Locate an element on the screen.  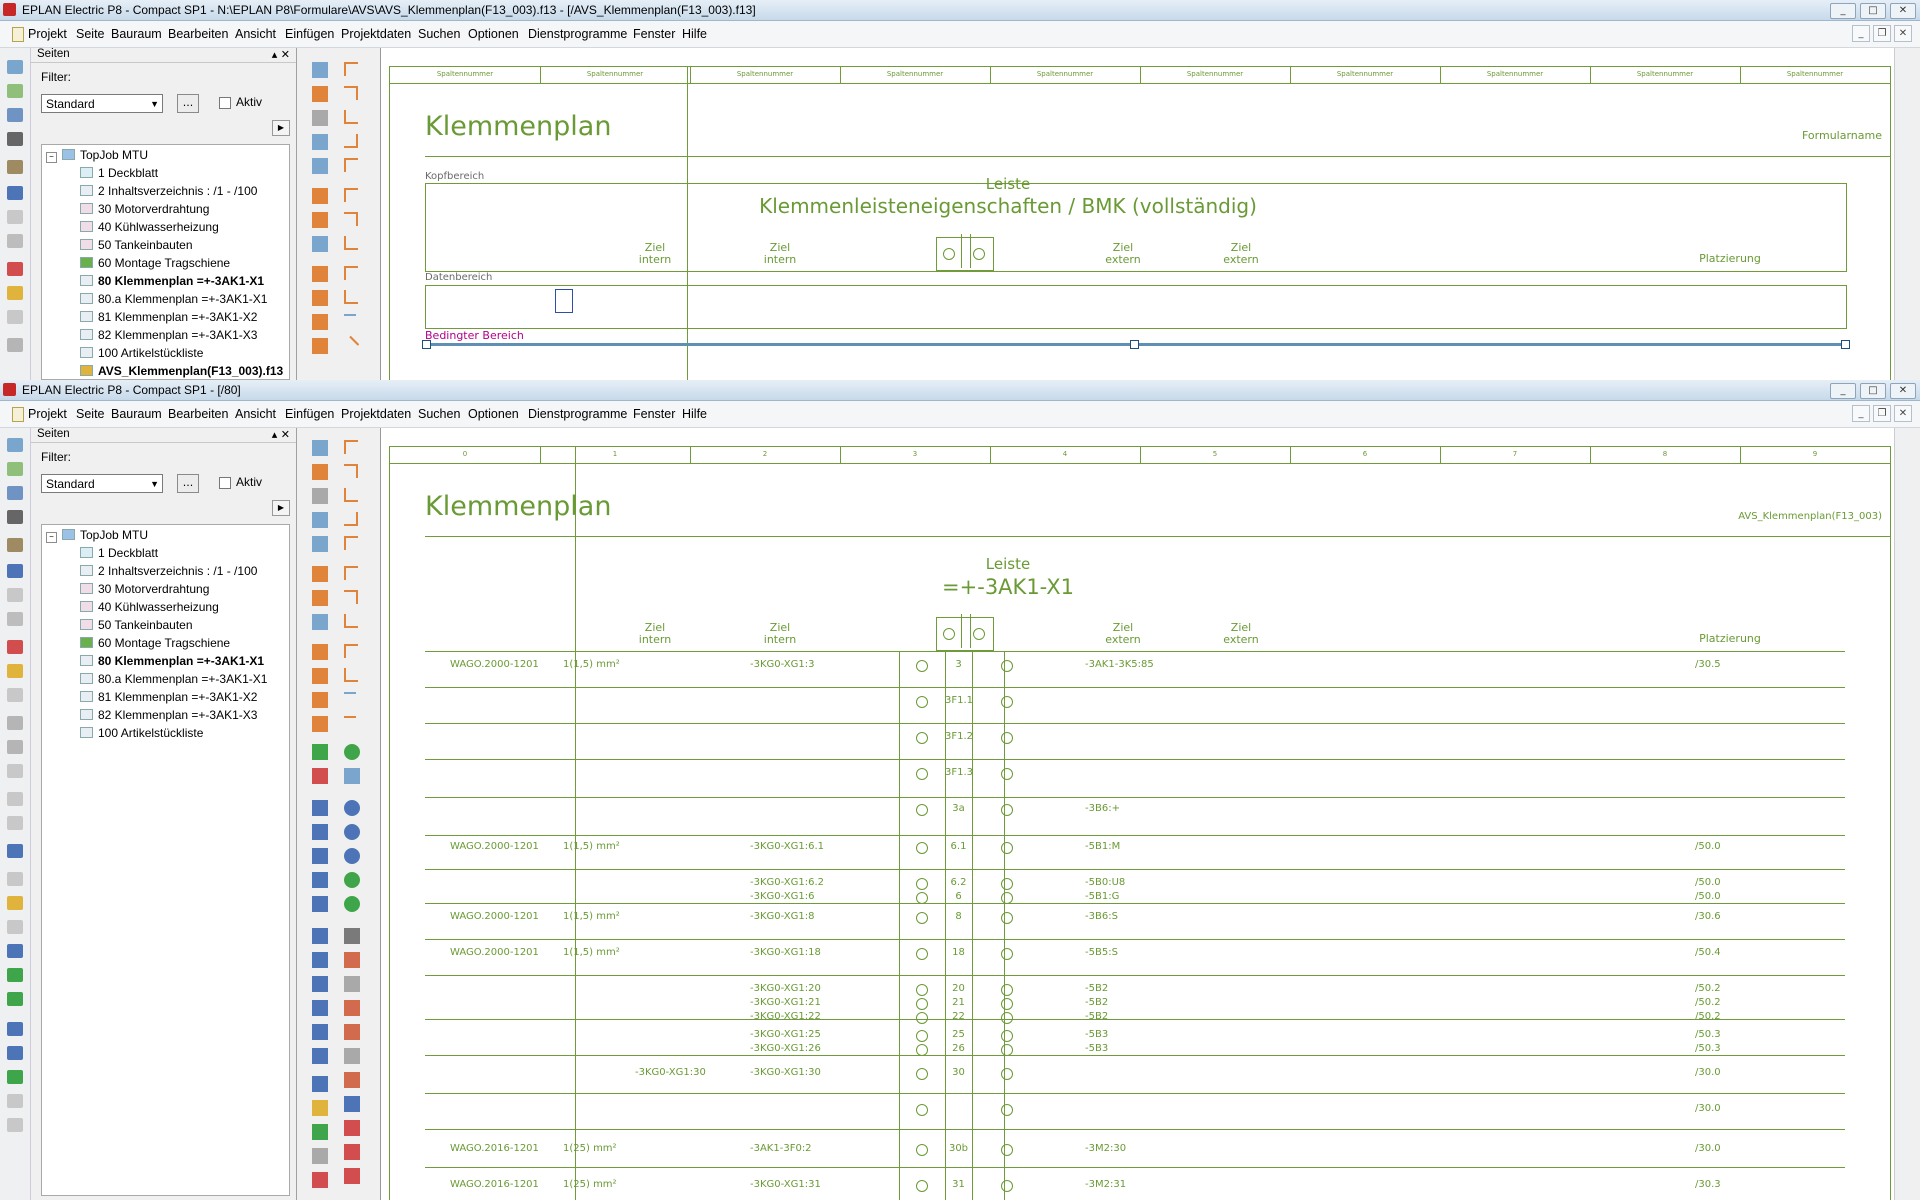
grid-icon is located at coordinates (352, 936).